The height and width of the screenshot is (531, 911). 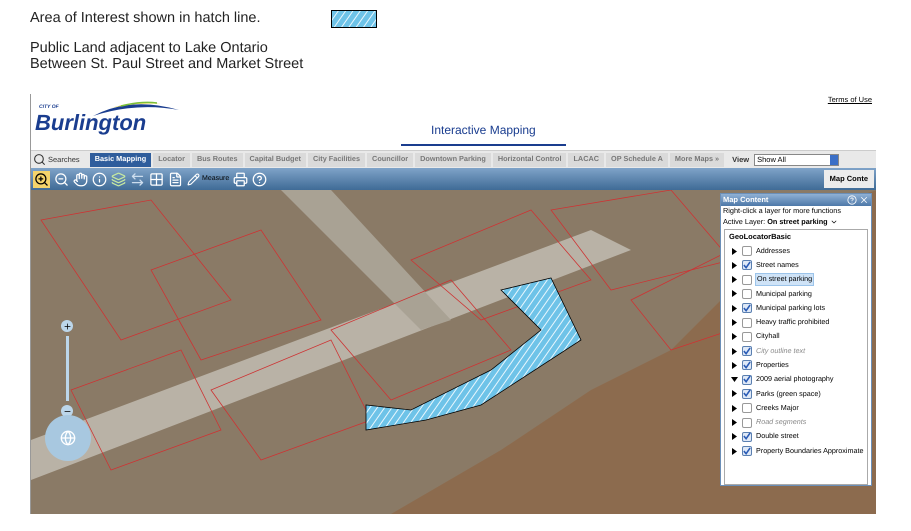 I want to click on grid-icon, so click(x=156, y=179).